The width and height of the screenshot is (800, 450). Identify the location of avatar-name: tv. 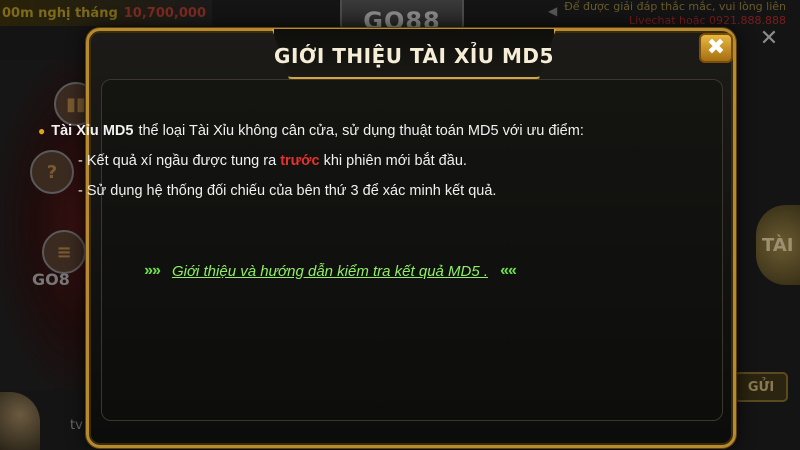
(76, 425).